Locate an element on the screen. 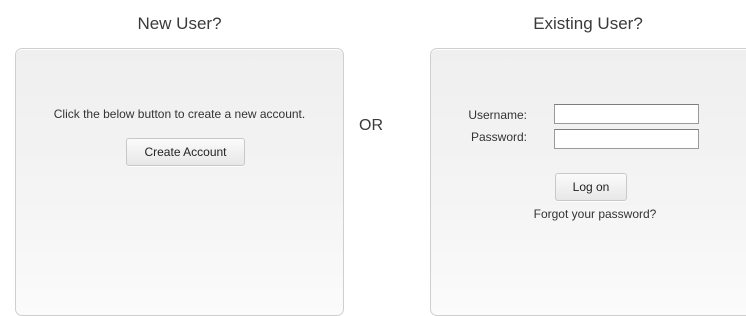  new-user-heading: New User? is located at coordinates (179, 23).